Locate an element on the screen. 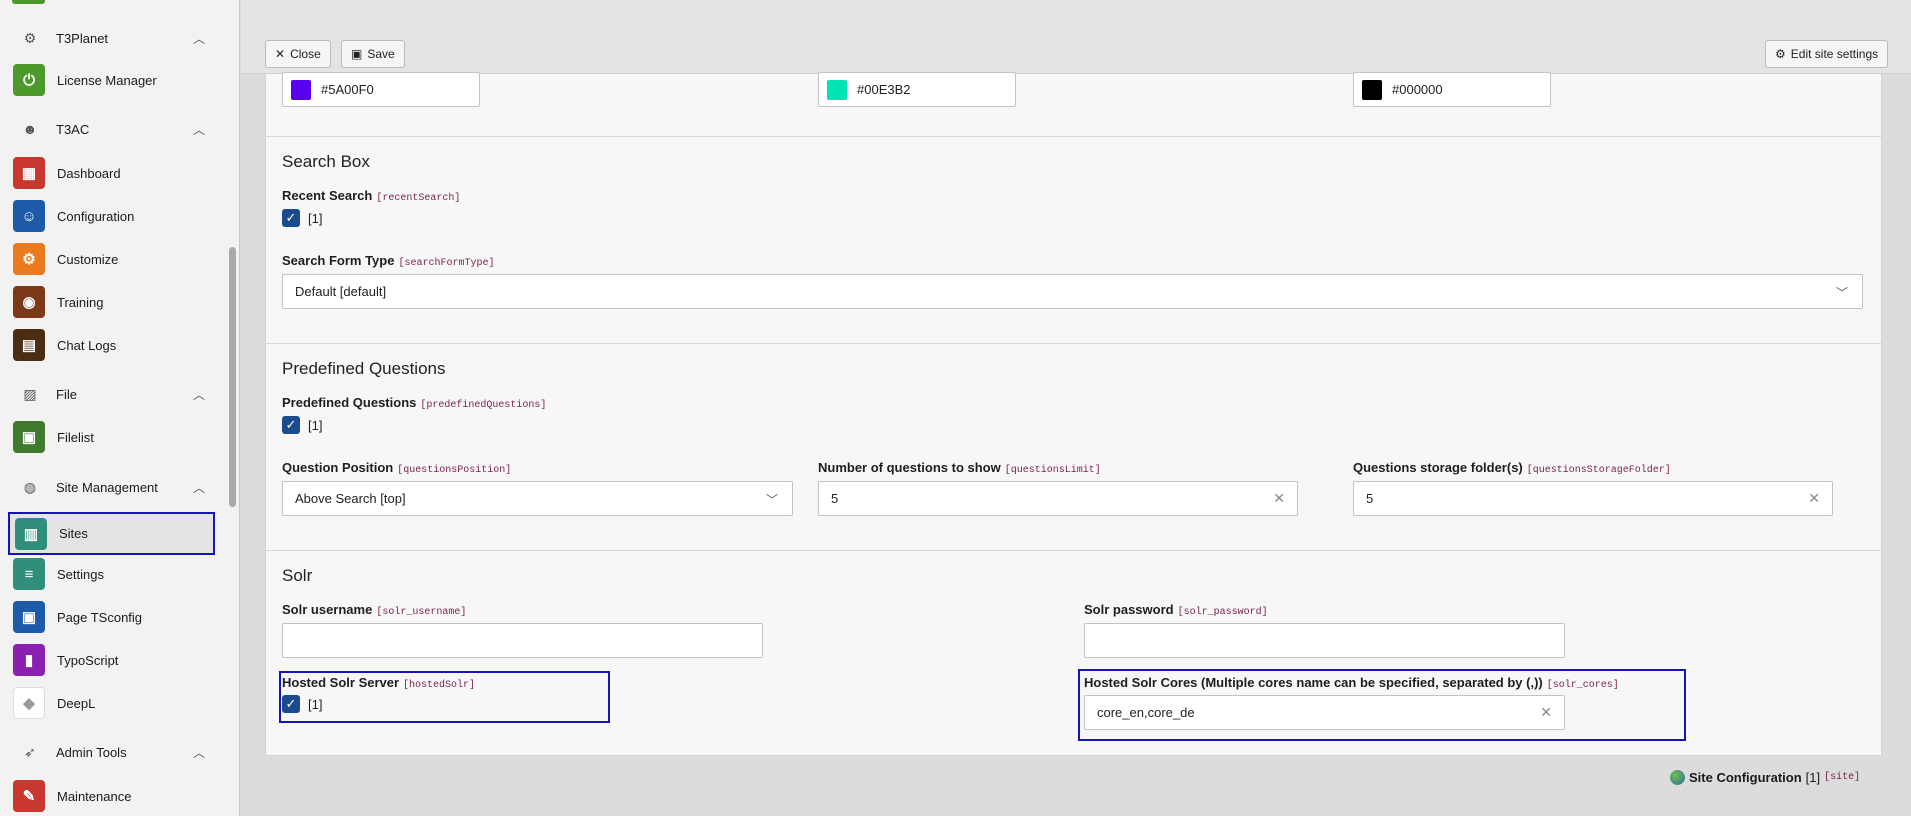  sidebar-item-configuration: ☺ Configuration is located at coordinates (111, 216).